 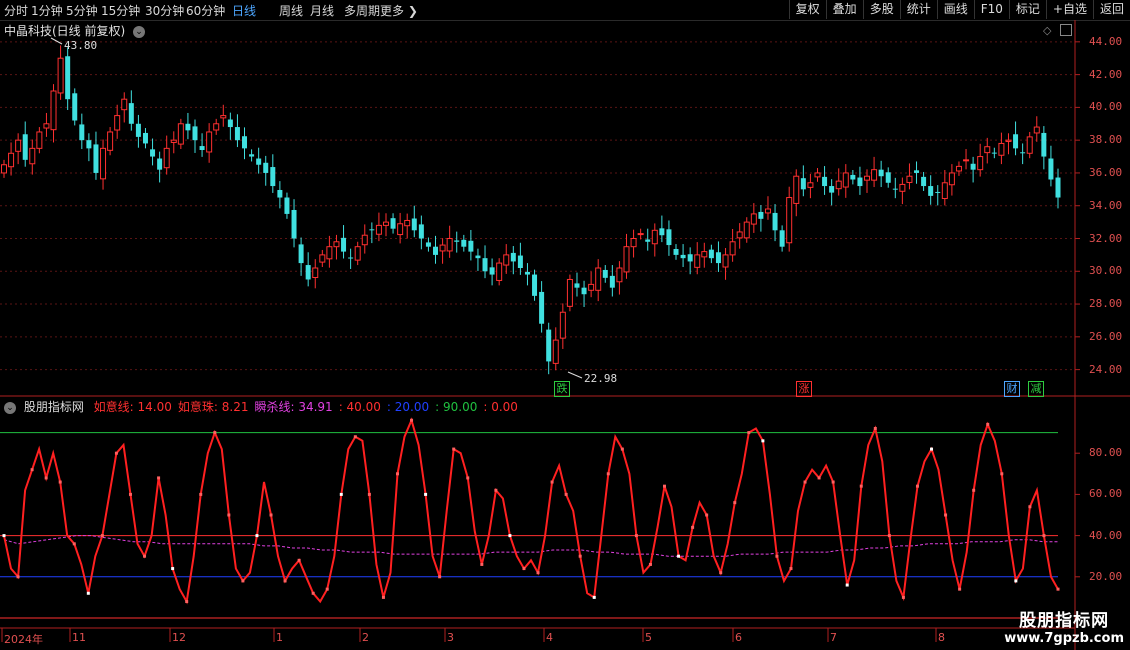 What do you see at coordinates (1036, 389) in the screenshot?
I see `event-badge: 减` at bounding box center [1036, 389].